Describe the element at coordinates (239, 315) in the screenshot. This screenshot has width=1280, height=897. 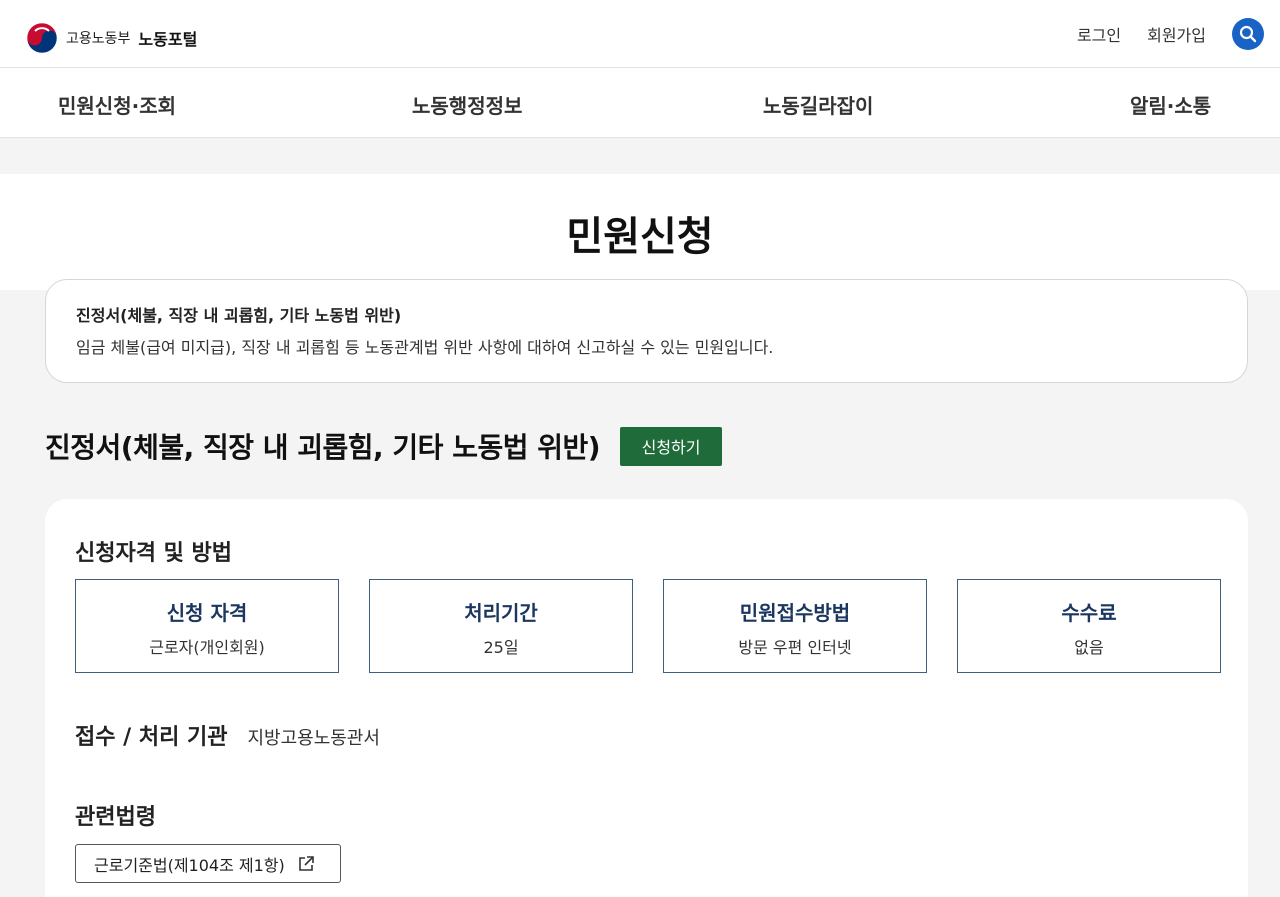
I see `intro-title: 진정서(체불, 직장 내 괴롭힘, 기타 노동법 위반)` at that location.